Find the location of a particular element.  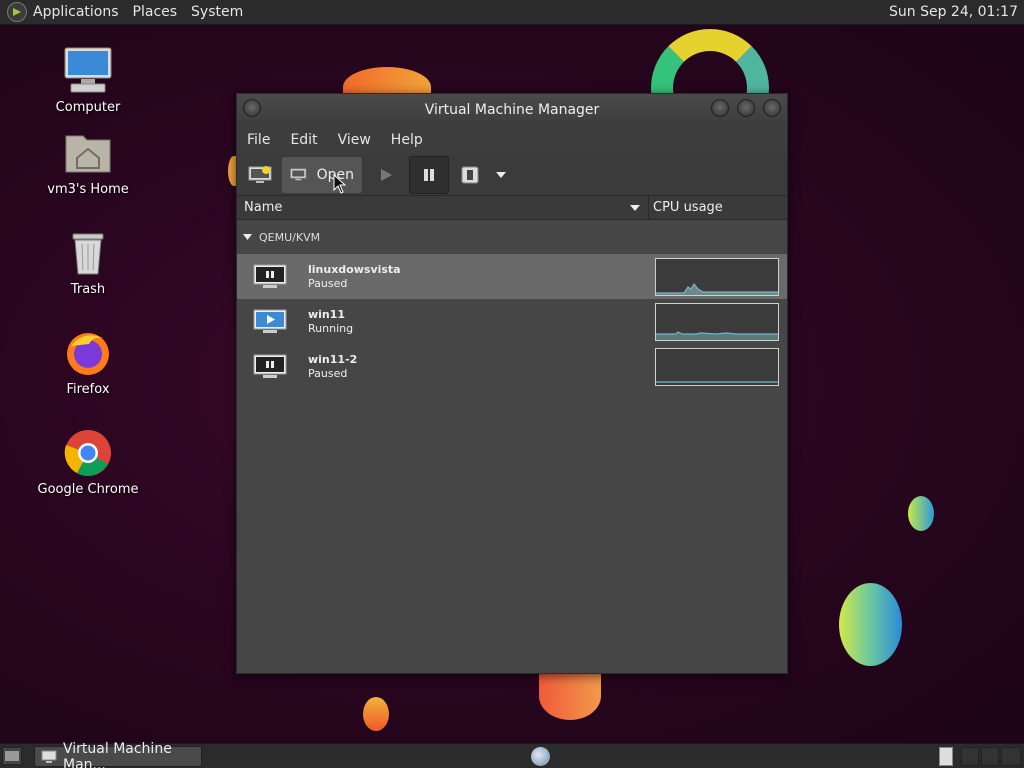

expander-down-icon is located at coordinates (247, 237).